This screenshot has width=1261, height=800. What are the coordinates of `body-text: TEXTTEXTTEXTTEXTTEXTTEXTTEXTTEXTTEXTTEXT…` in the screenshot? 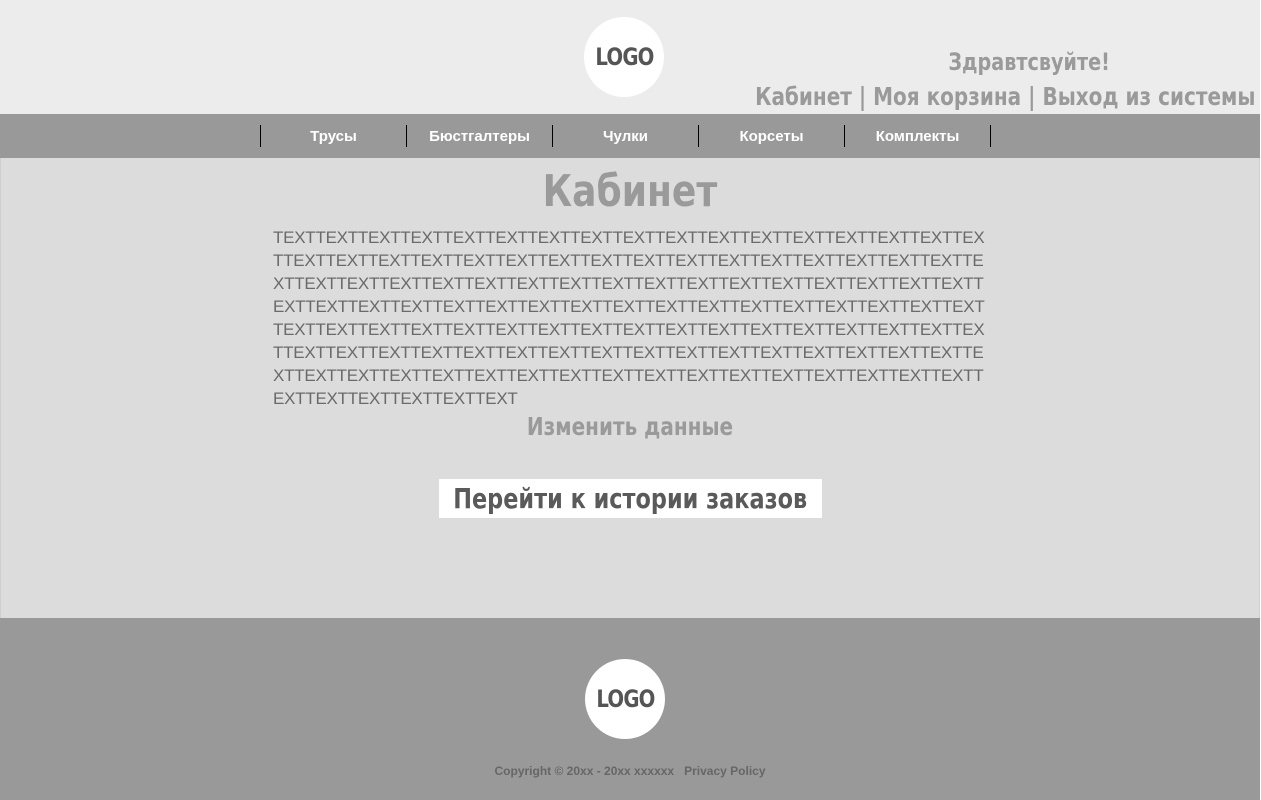 It's located at (629, 318).